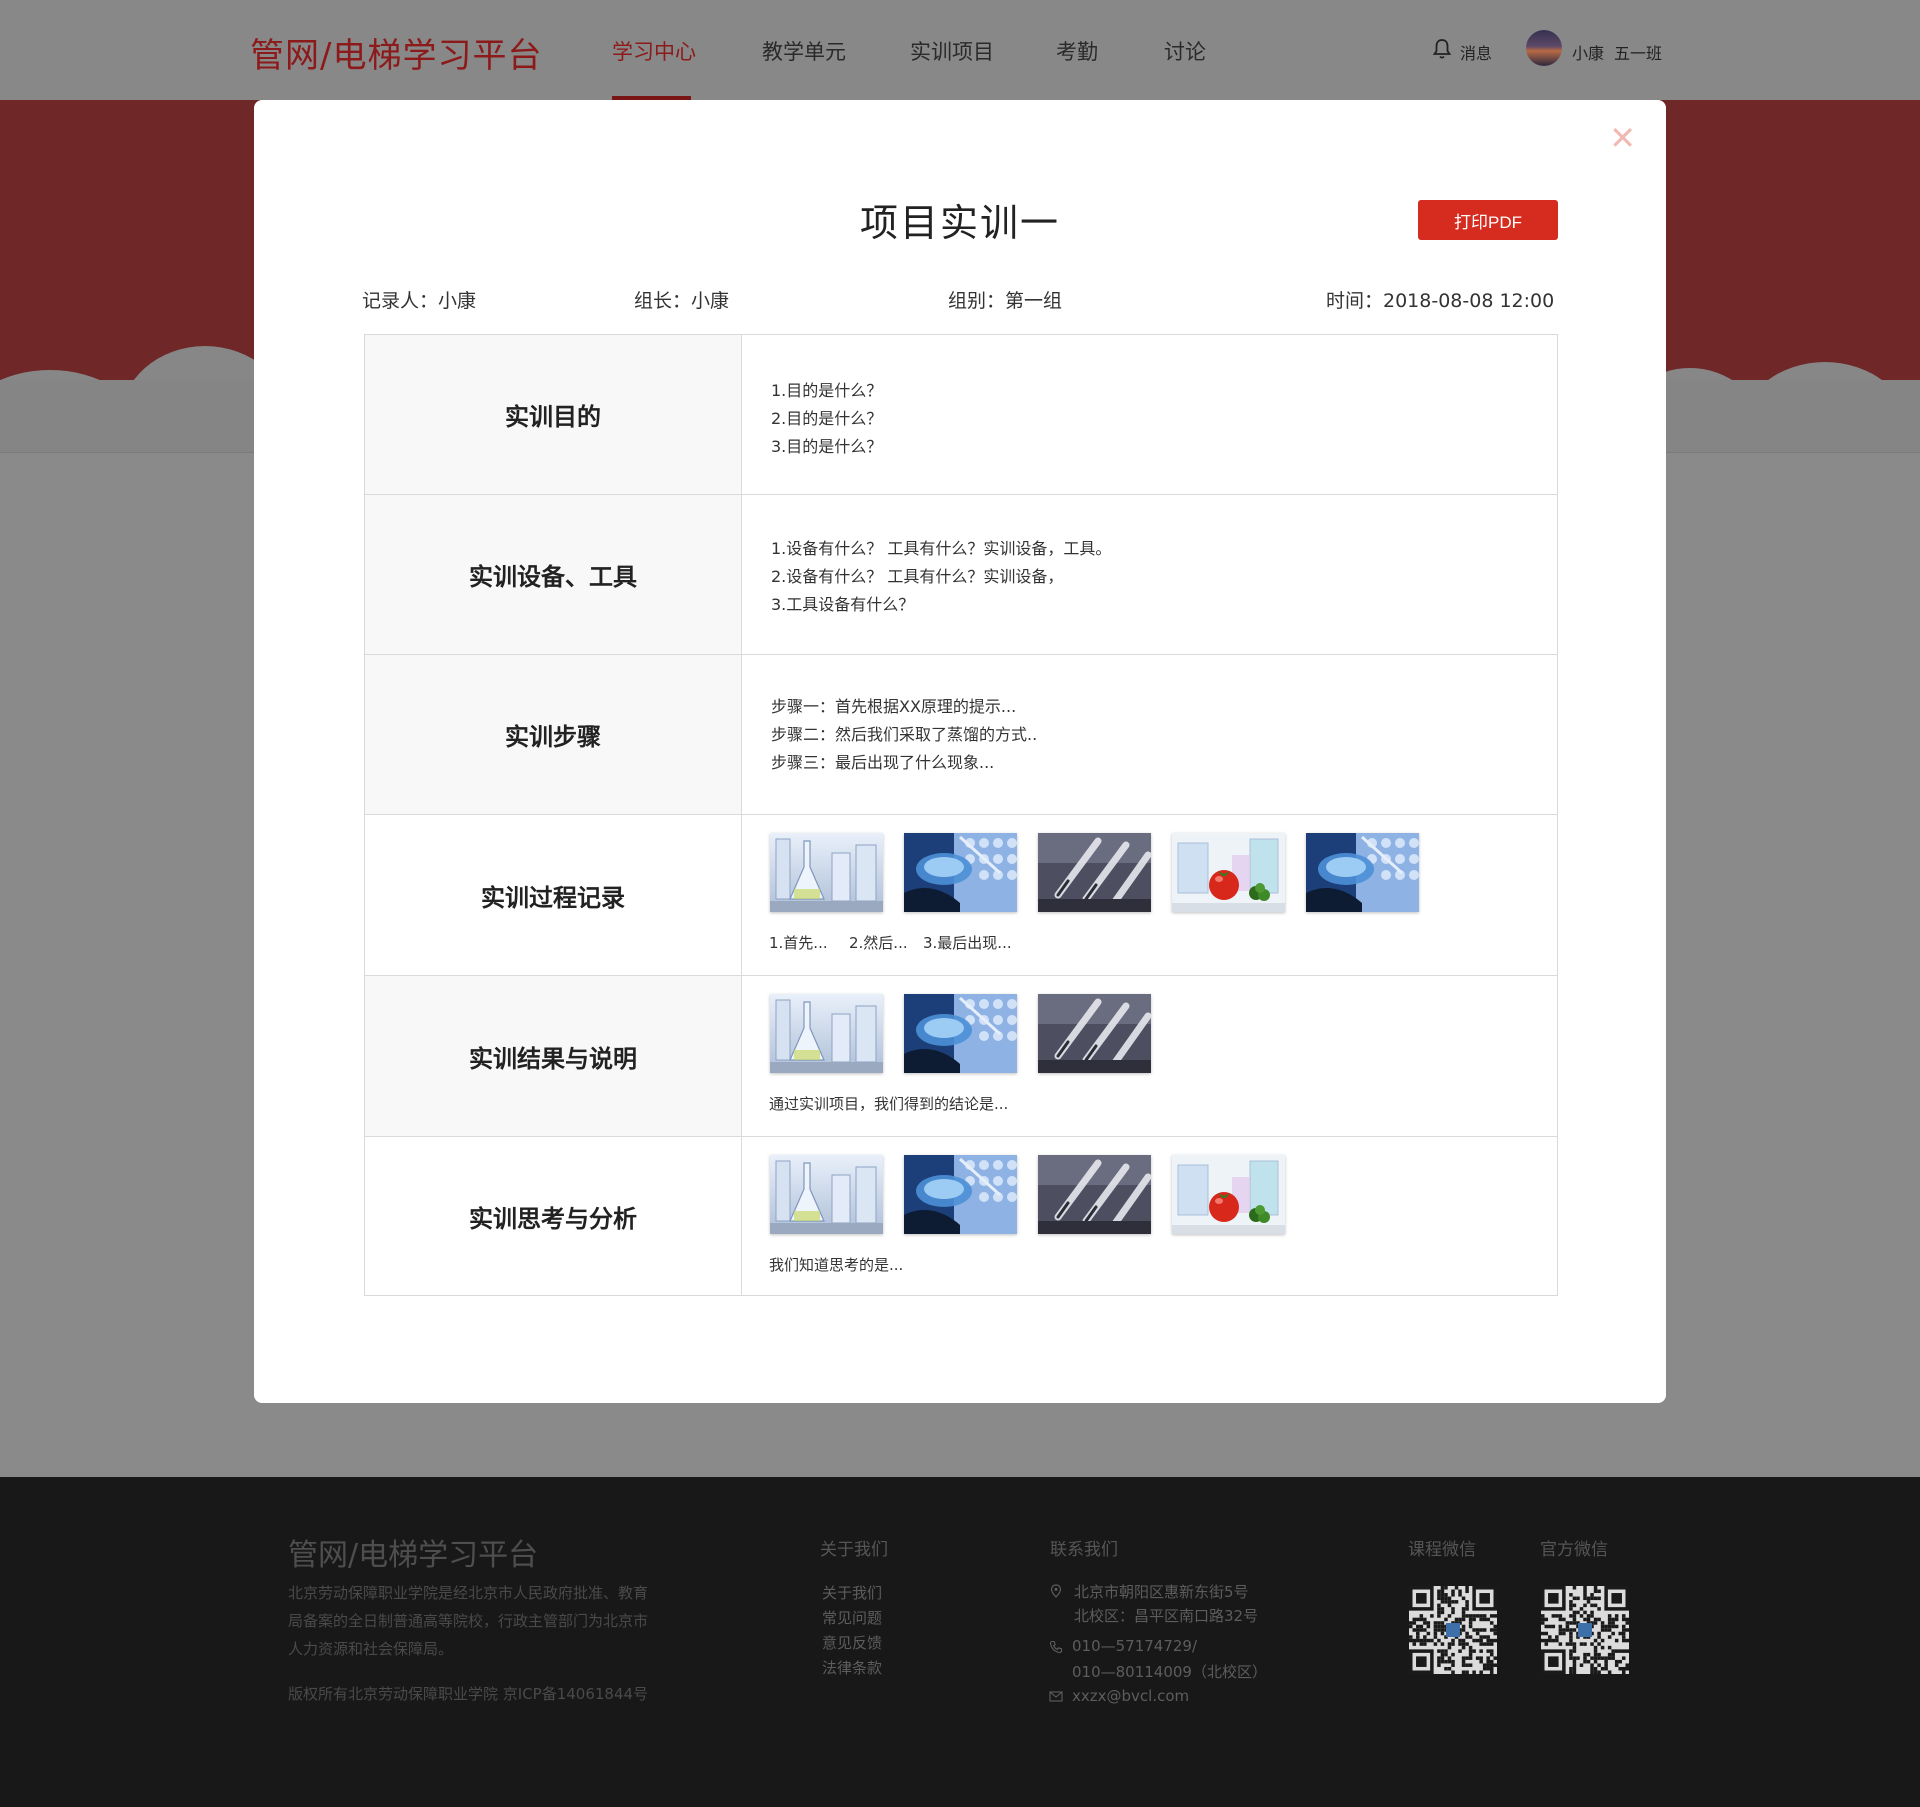  I want to click on row-label: 实训思考与分析, so click(553, 1216).